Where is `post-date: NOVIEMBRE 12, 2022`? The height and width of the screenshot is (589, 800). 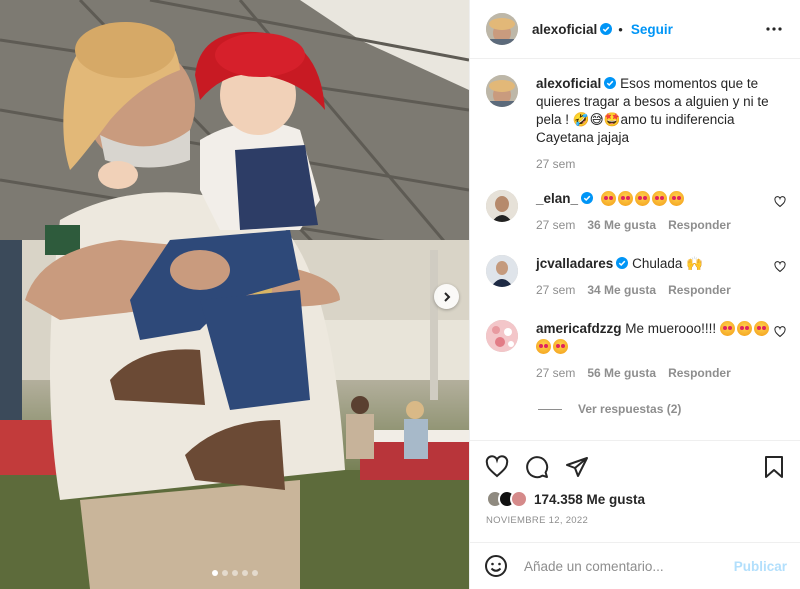 post-date: NOVIEMBRE 12, 2022 is located at coordinates (635, 520).